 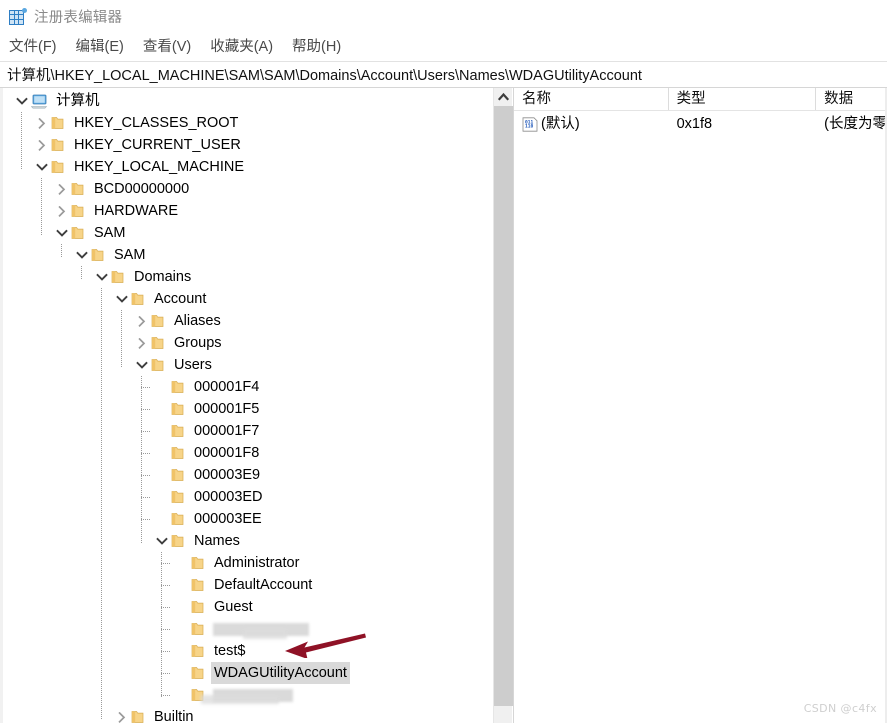 I want to click on tree-node-label: WDAGUtilityAccount, so click(x=280, y=673).